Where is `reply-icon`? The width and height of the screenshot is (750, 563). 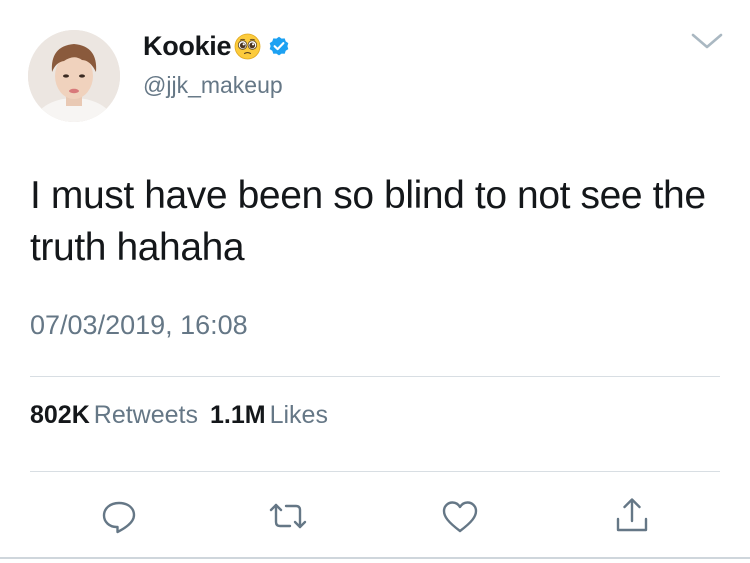 reply-icon is located at coordinates (119, 517).